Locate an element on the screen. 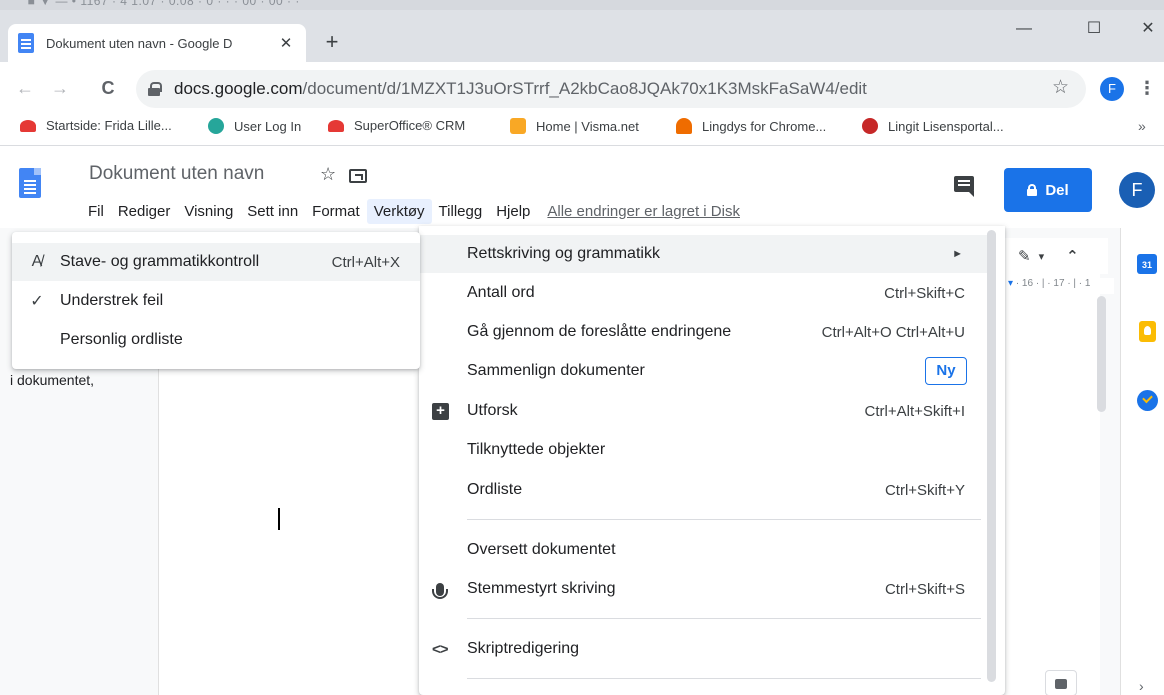 The width and height of the screenshot is (1164, 695). google-docs-icon is located at coordinates (26, 43).